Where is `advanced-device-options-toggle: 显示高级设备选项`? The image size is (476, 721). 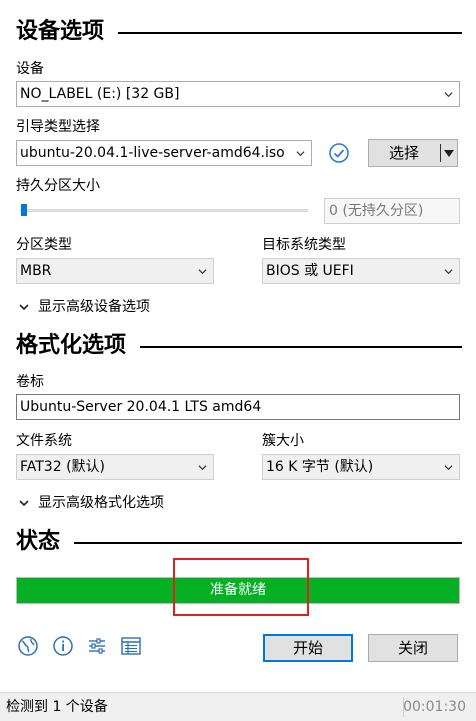 advanced-device-options-toggle: 显示高级设备选项 is located at coordinates (84, 307).